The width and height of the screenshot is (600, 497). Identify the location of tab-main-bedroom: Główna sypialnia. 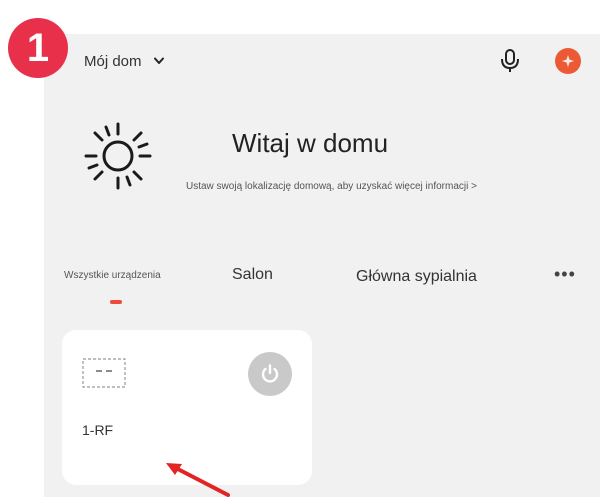
(416, 277).